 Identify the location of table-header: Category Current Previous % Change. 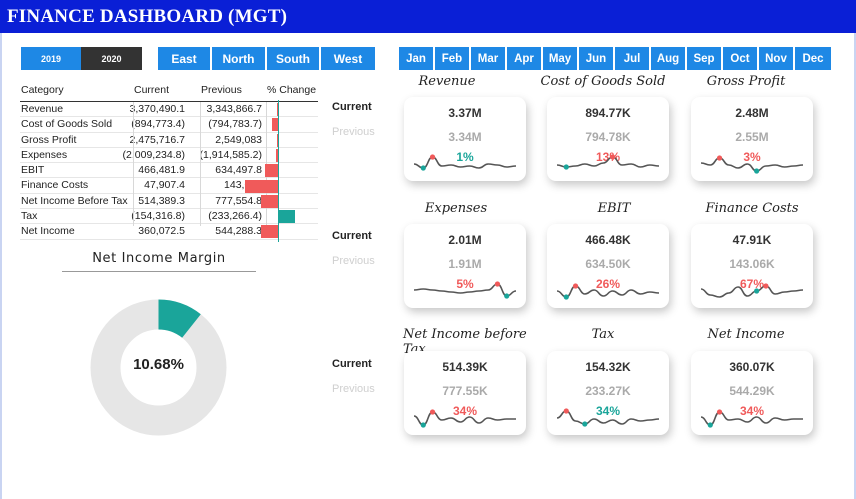
(169, 91).